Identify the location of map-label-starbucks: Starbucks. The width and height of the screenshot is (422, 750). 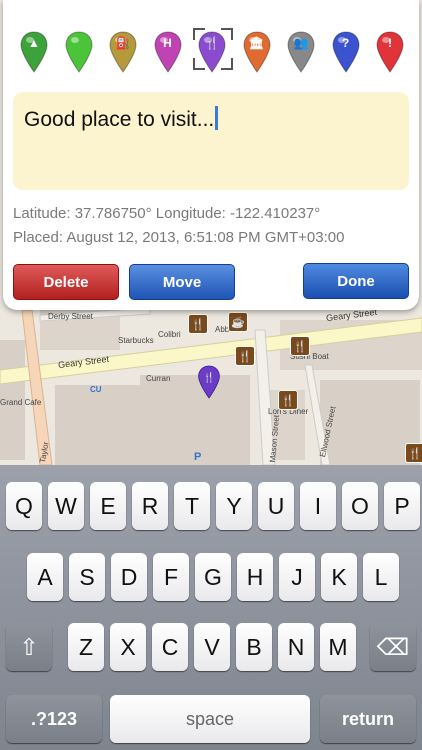
(136, 340).